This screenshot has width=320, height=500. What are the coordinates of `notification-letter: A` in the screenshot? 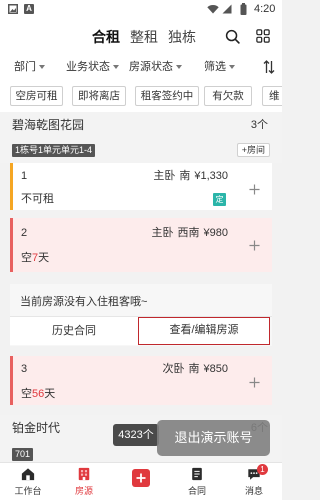 It's located at (29, 8).